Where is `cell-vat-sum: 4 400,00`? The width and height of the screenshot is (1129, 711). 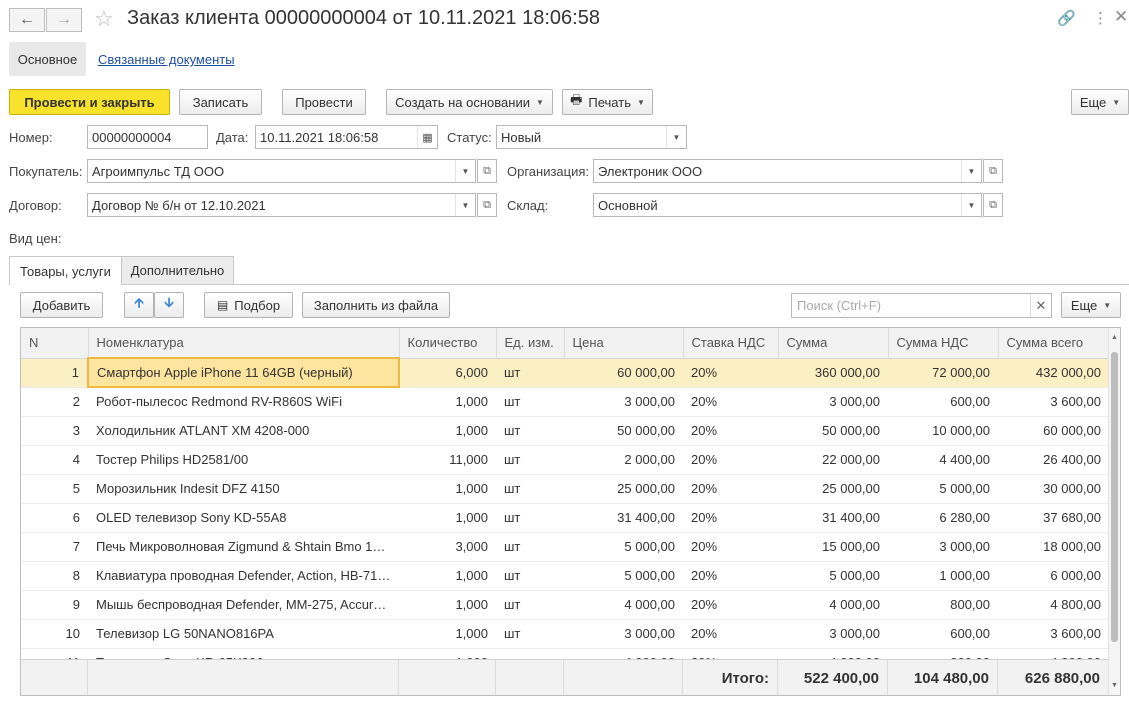 cell-vat-sum: 4 400,00 is located at coordinates (943, 460).